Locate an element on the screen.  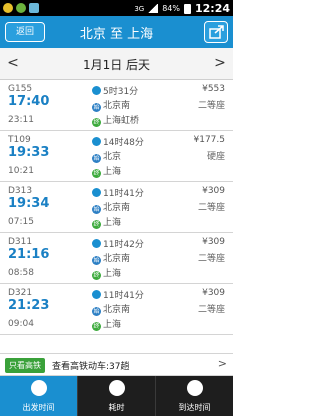
price: ¥553 is located at coordinates (213, 89).